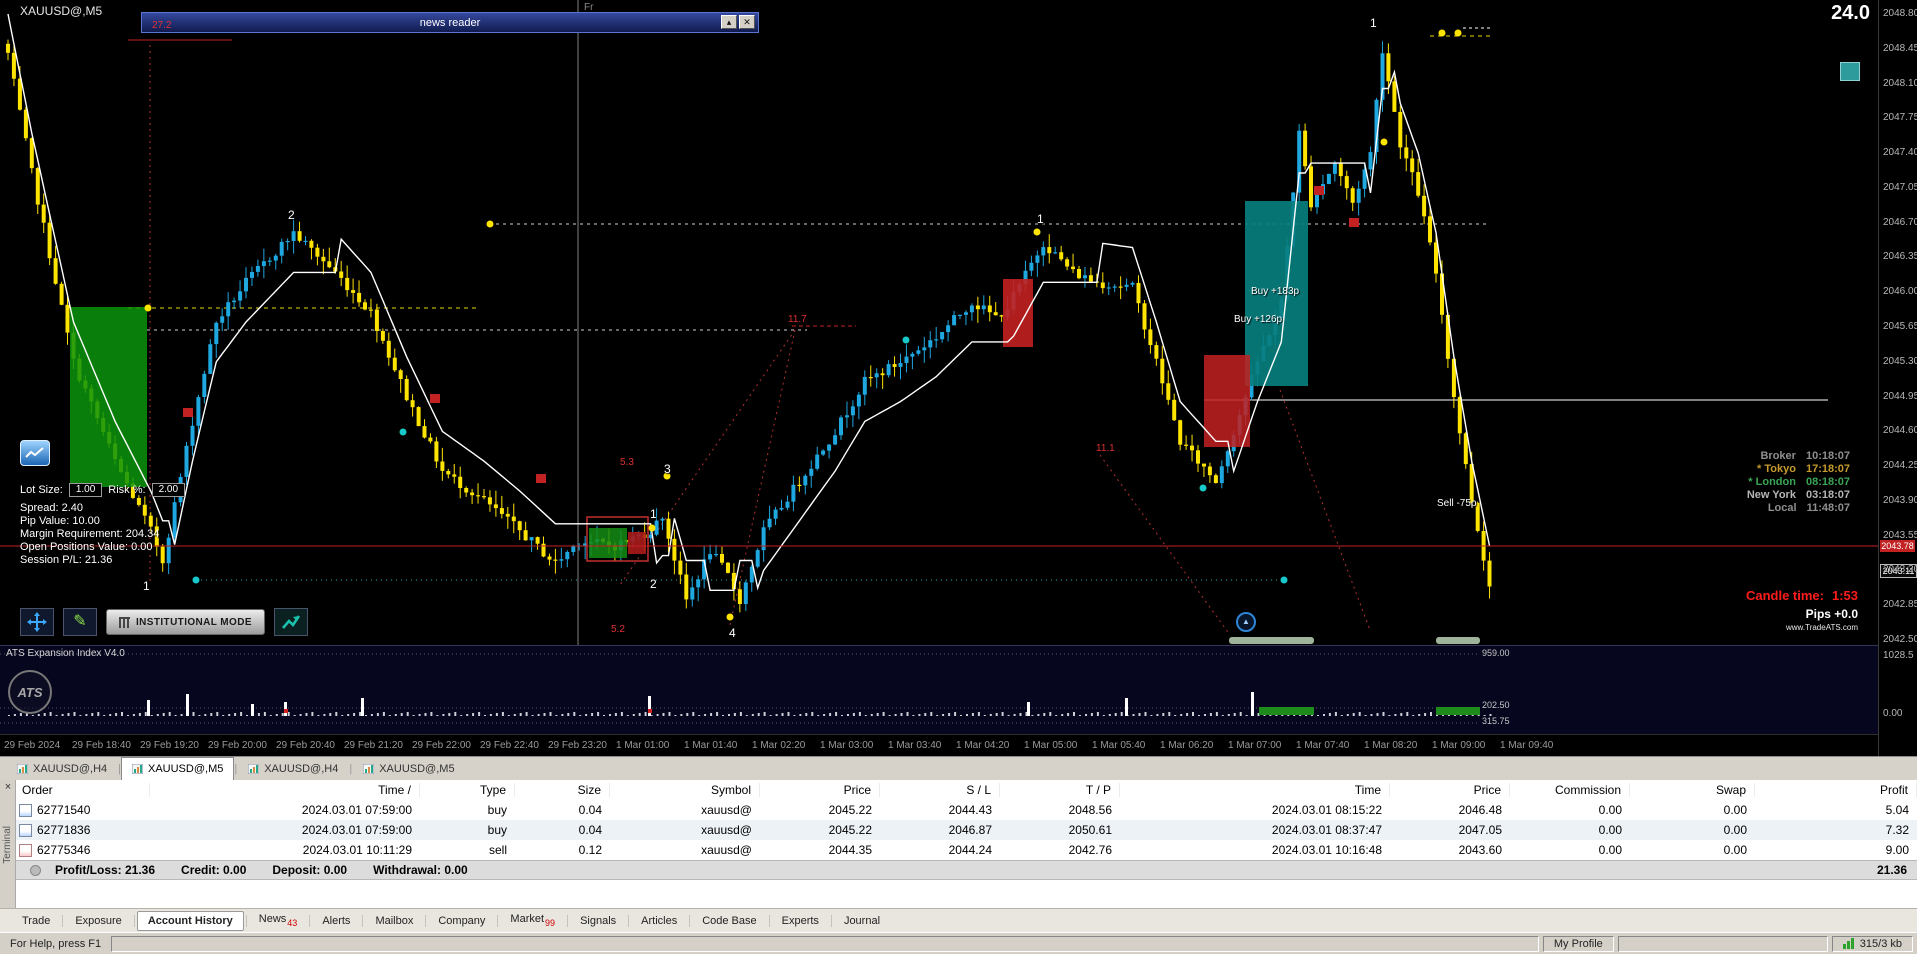 Image resolution: width=1917 pixels, height=954 pixels. Describe the element at coordinates (214, 870) in the screenshot. I see `summary-segment: Credit: 0.00` at that location.